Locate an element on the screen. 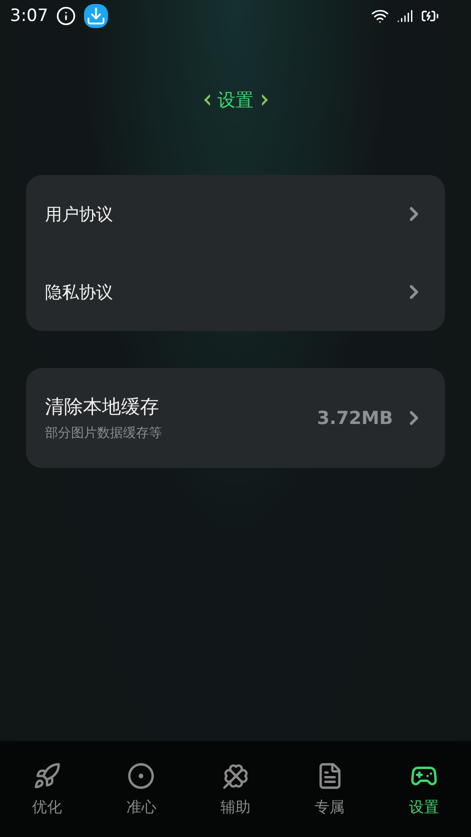 Image resolution: width=471 pixels, height=837 pixels. row-subtitle: 部分图片数据缓存等 is located at coordinates (104, 433).